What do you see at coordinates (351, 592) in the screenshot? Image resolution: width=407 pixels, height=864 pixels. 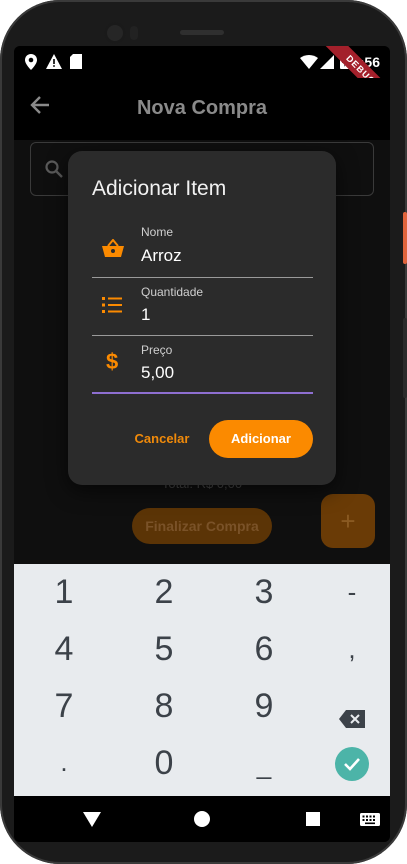 I see `key-minus: -` at bounding box center [351, 592].